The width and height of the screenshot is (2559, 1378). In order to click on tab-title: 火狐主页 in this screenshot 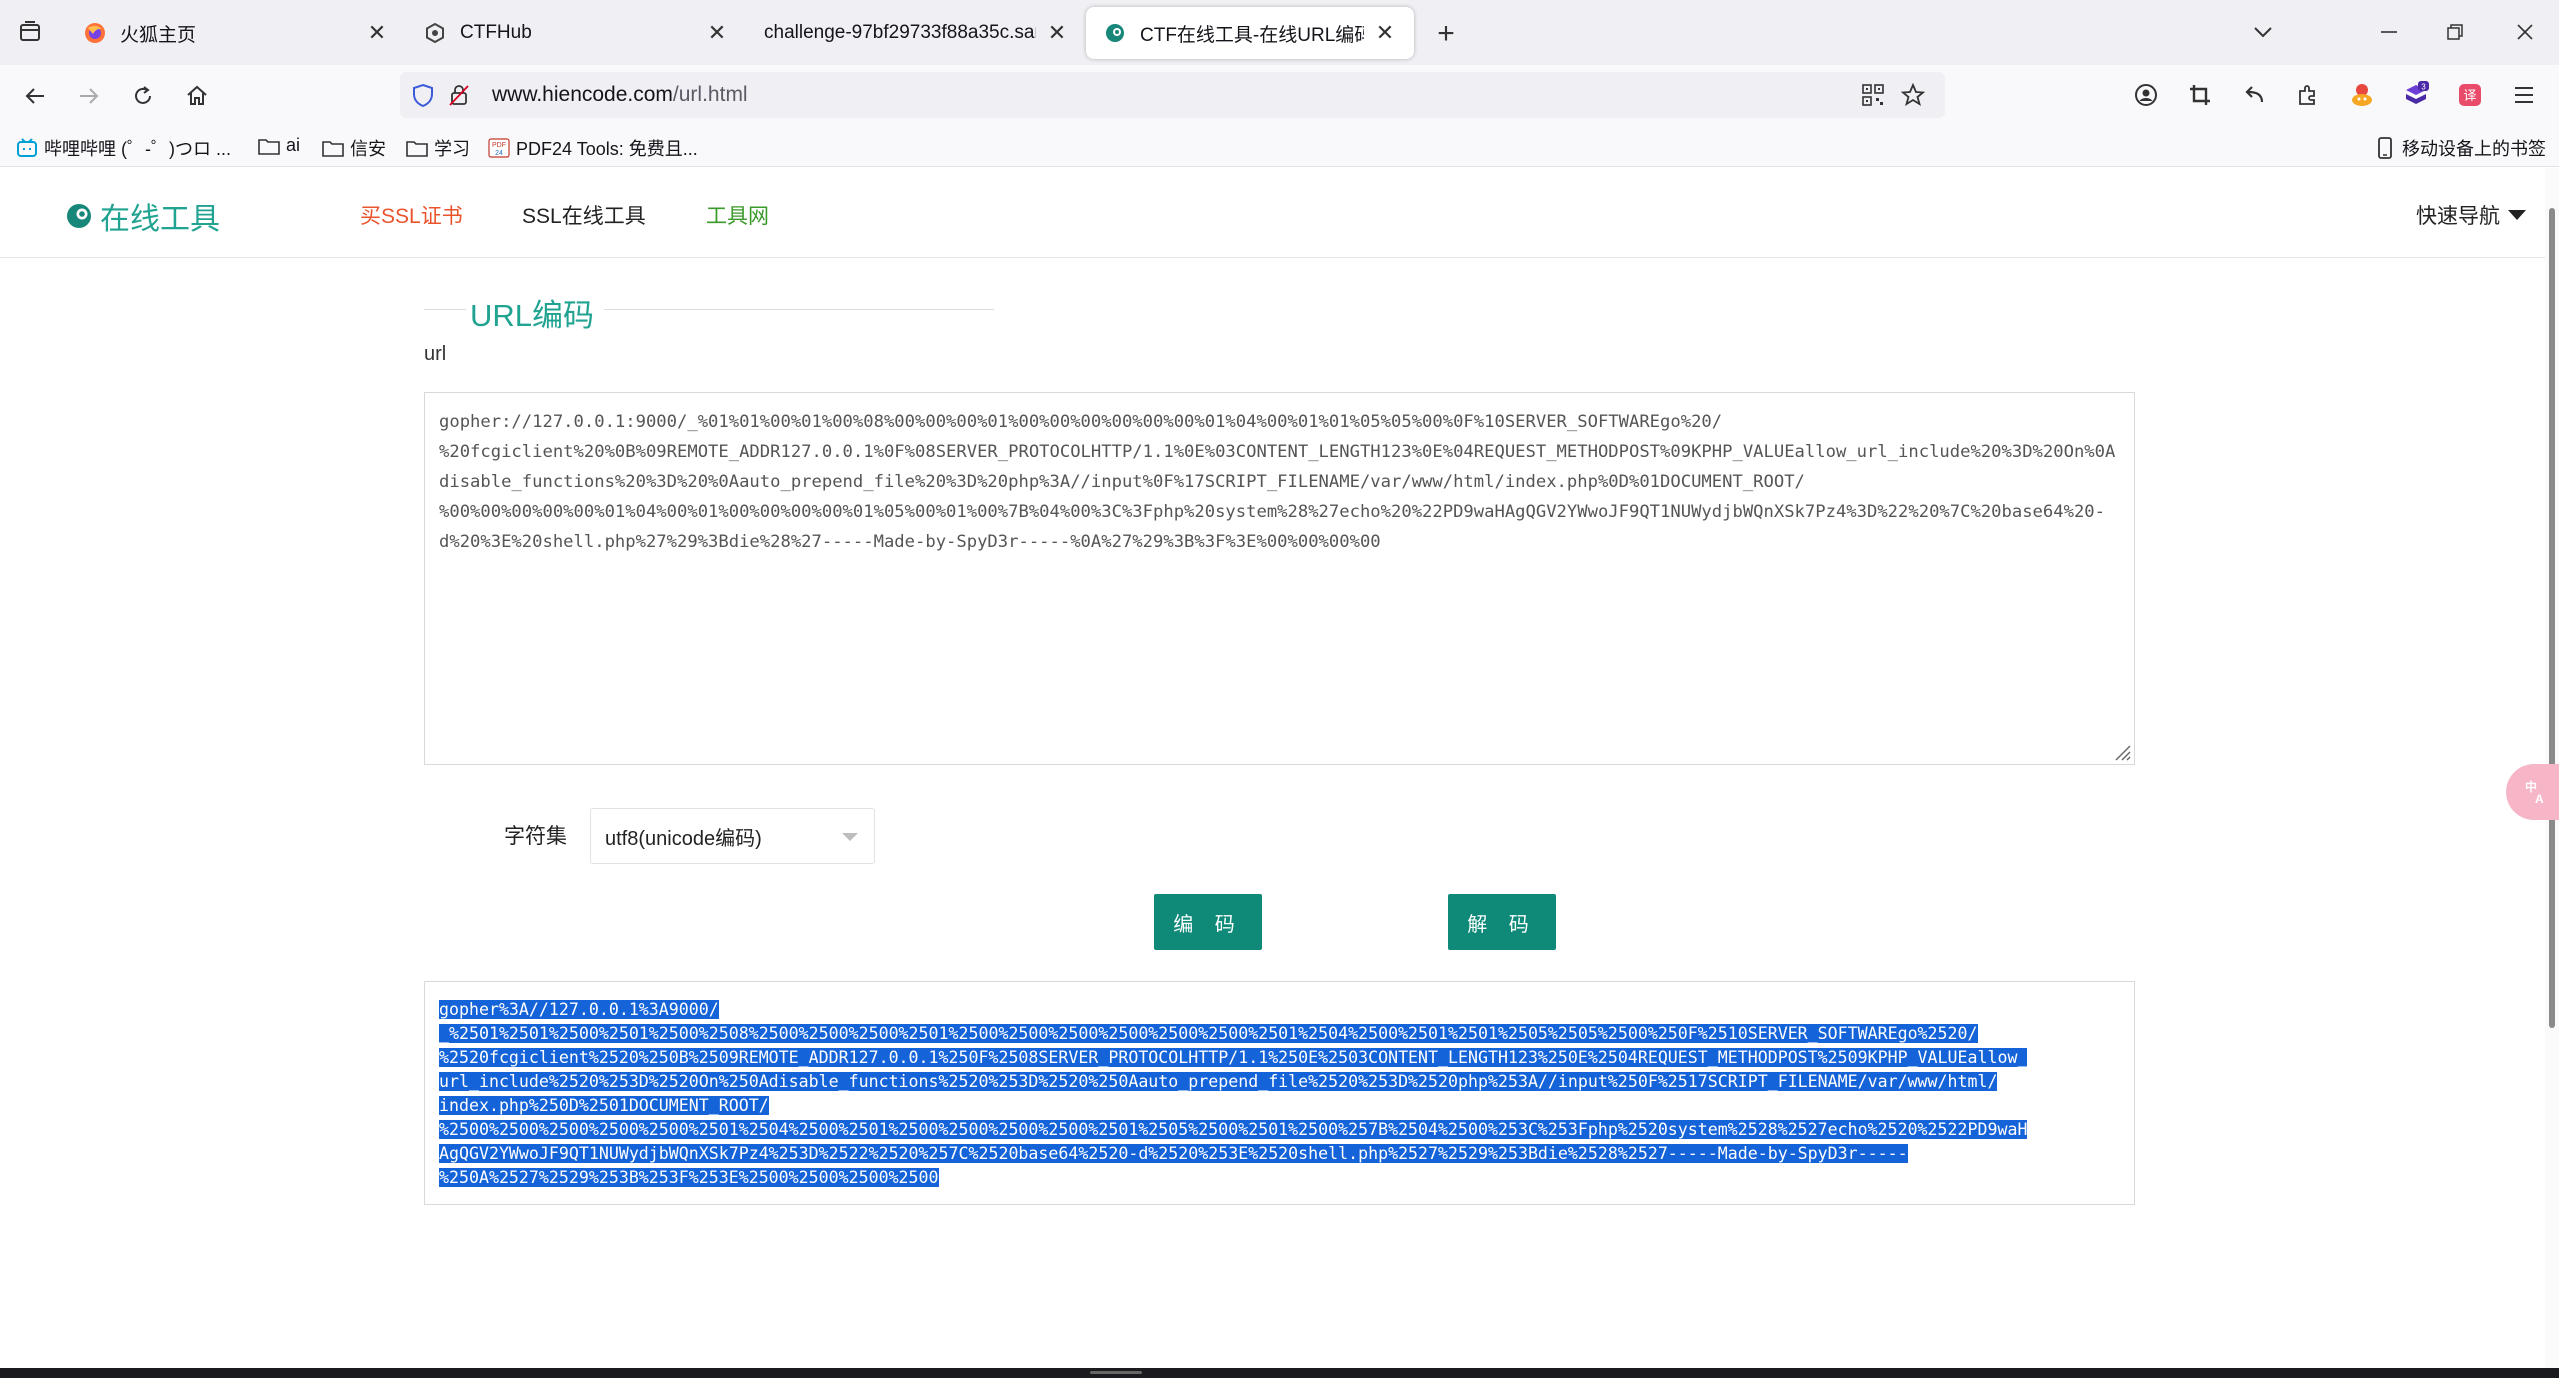, I will do `click(158, 35)`.